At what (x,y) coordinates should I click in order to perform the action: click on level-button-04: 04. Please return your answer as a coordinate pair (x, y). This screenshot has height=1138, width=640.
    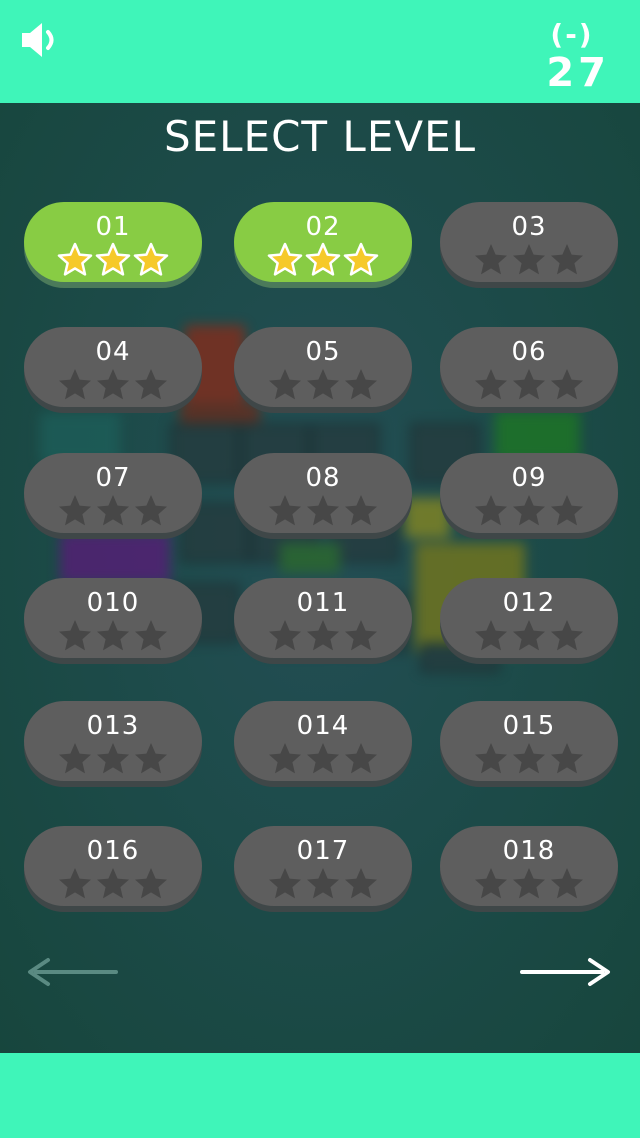
    Looking at the image, I should click on (113, 367).